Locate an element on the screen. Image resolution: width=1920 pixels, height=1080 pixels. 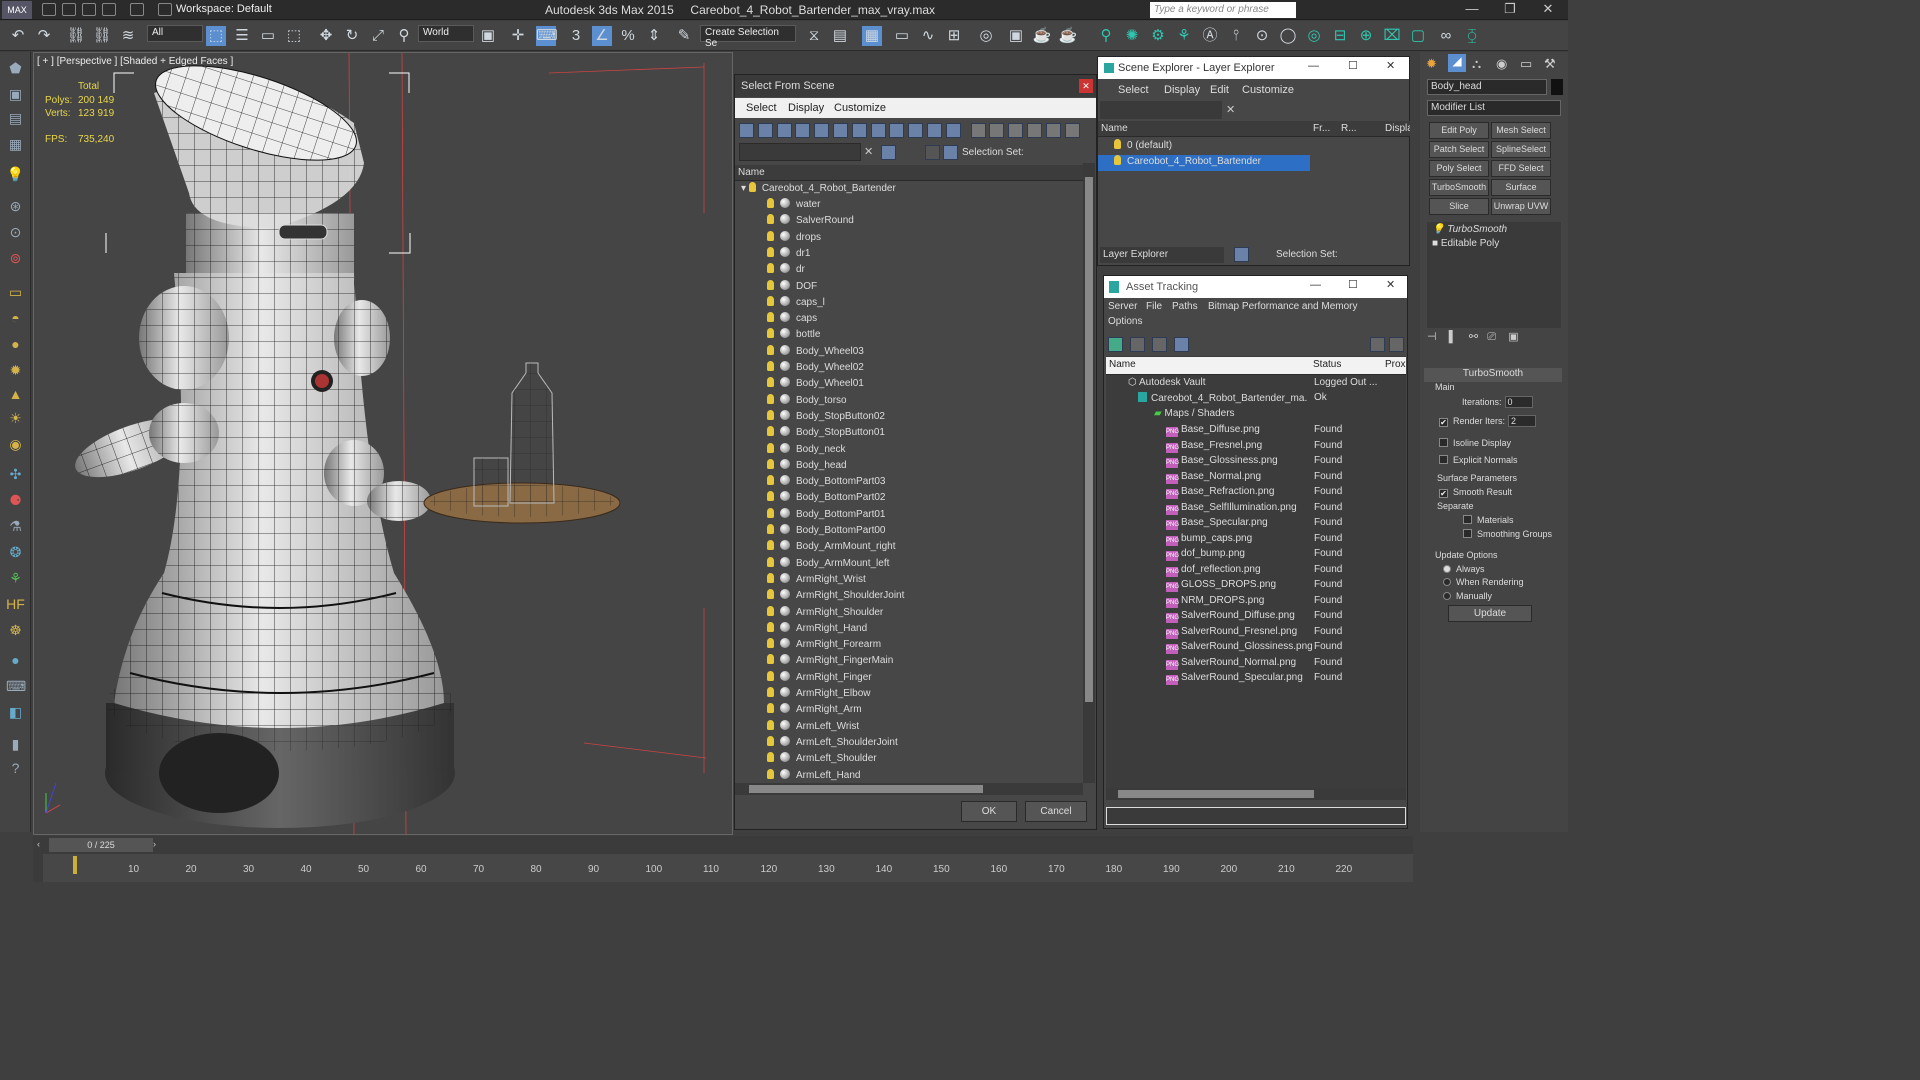
place-icon: ⚲ is located at coordinates (404, 36).